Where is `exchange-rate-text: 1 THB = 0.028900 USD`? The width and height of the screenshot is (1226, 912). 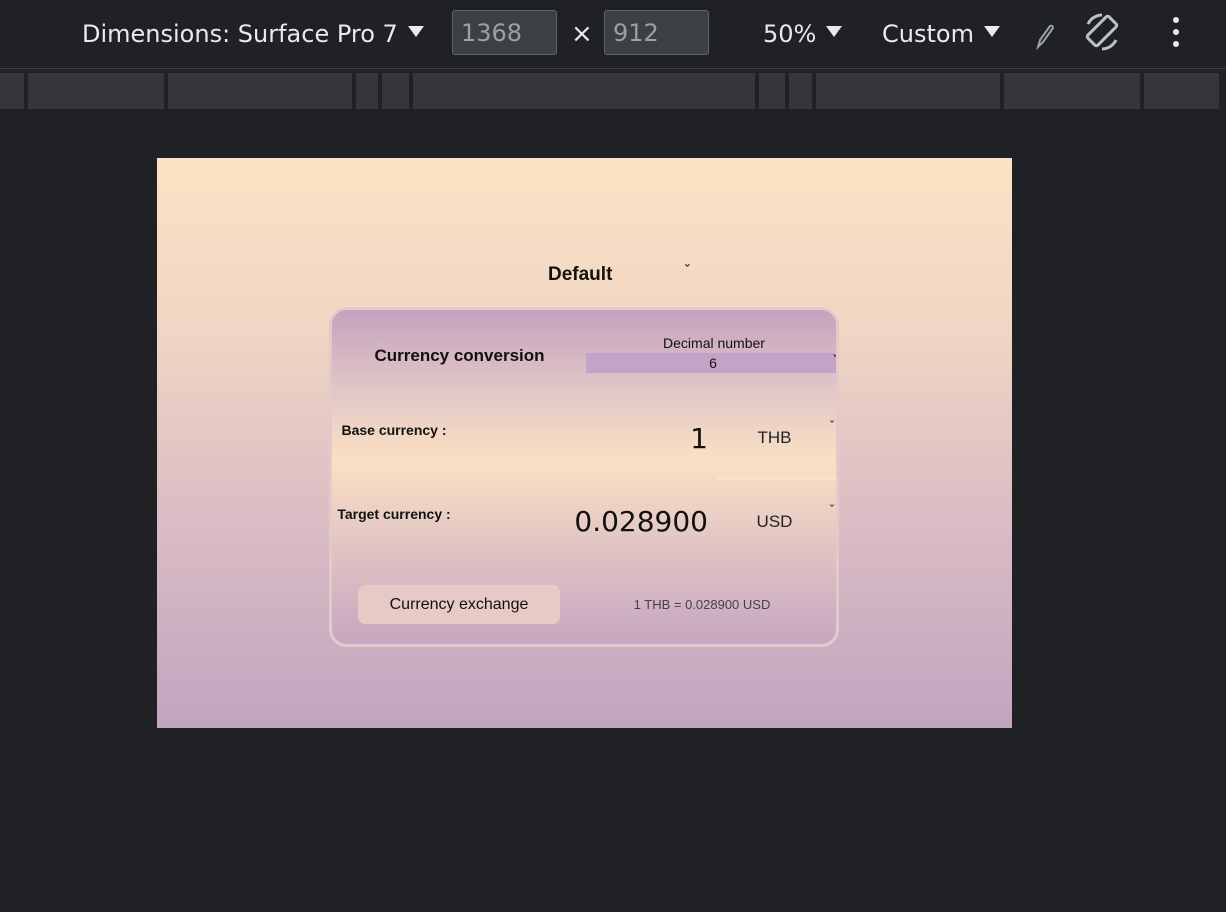
exchange-rate-text: 1 THB = 0.028900 USD is located at coordinates (702, 604).